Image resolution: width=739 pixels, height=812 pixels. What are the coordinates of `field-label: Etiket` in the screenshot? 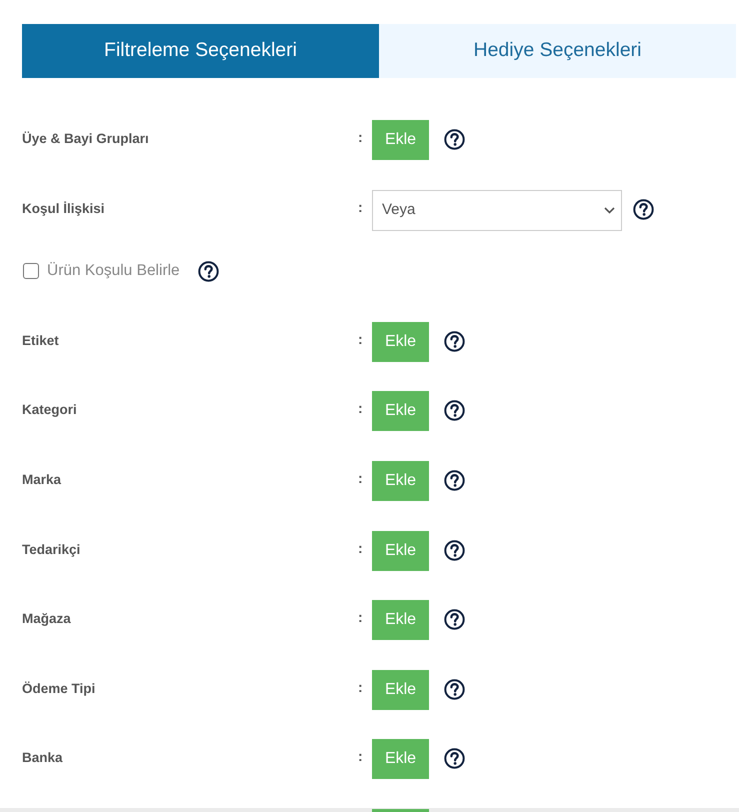 It's located at (40, 340).